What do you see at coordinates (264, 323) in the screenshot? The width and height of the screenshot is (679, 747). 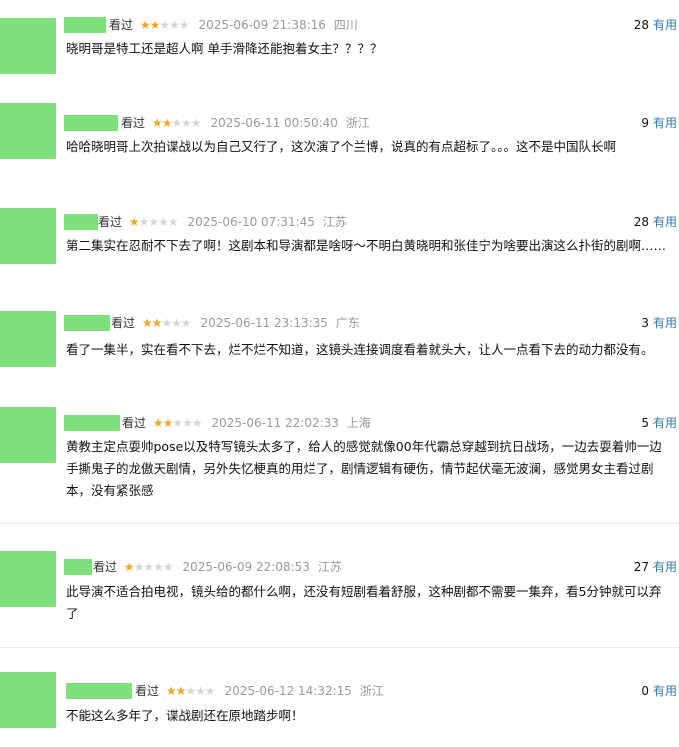 I see `review-time: 2025-06-11 23:13:35` at bounding box center [264, 323].